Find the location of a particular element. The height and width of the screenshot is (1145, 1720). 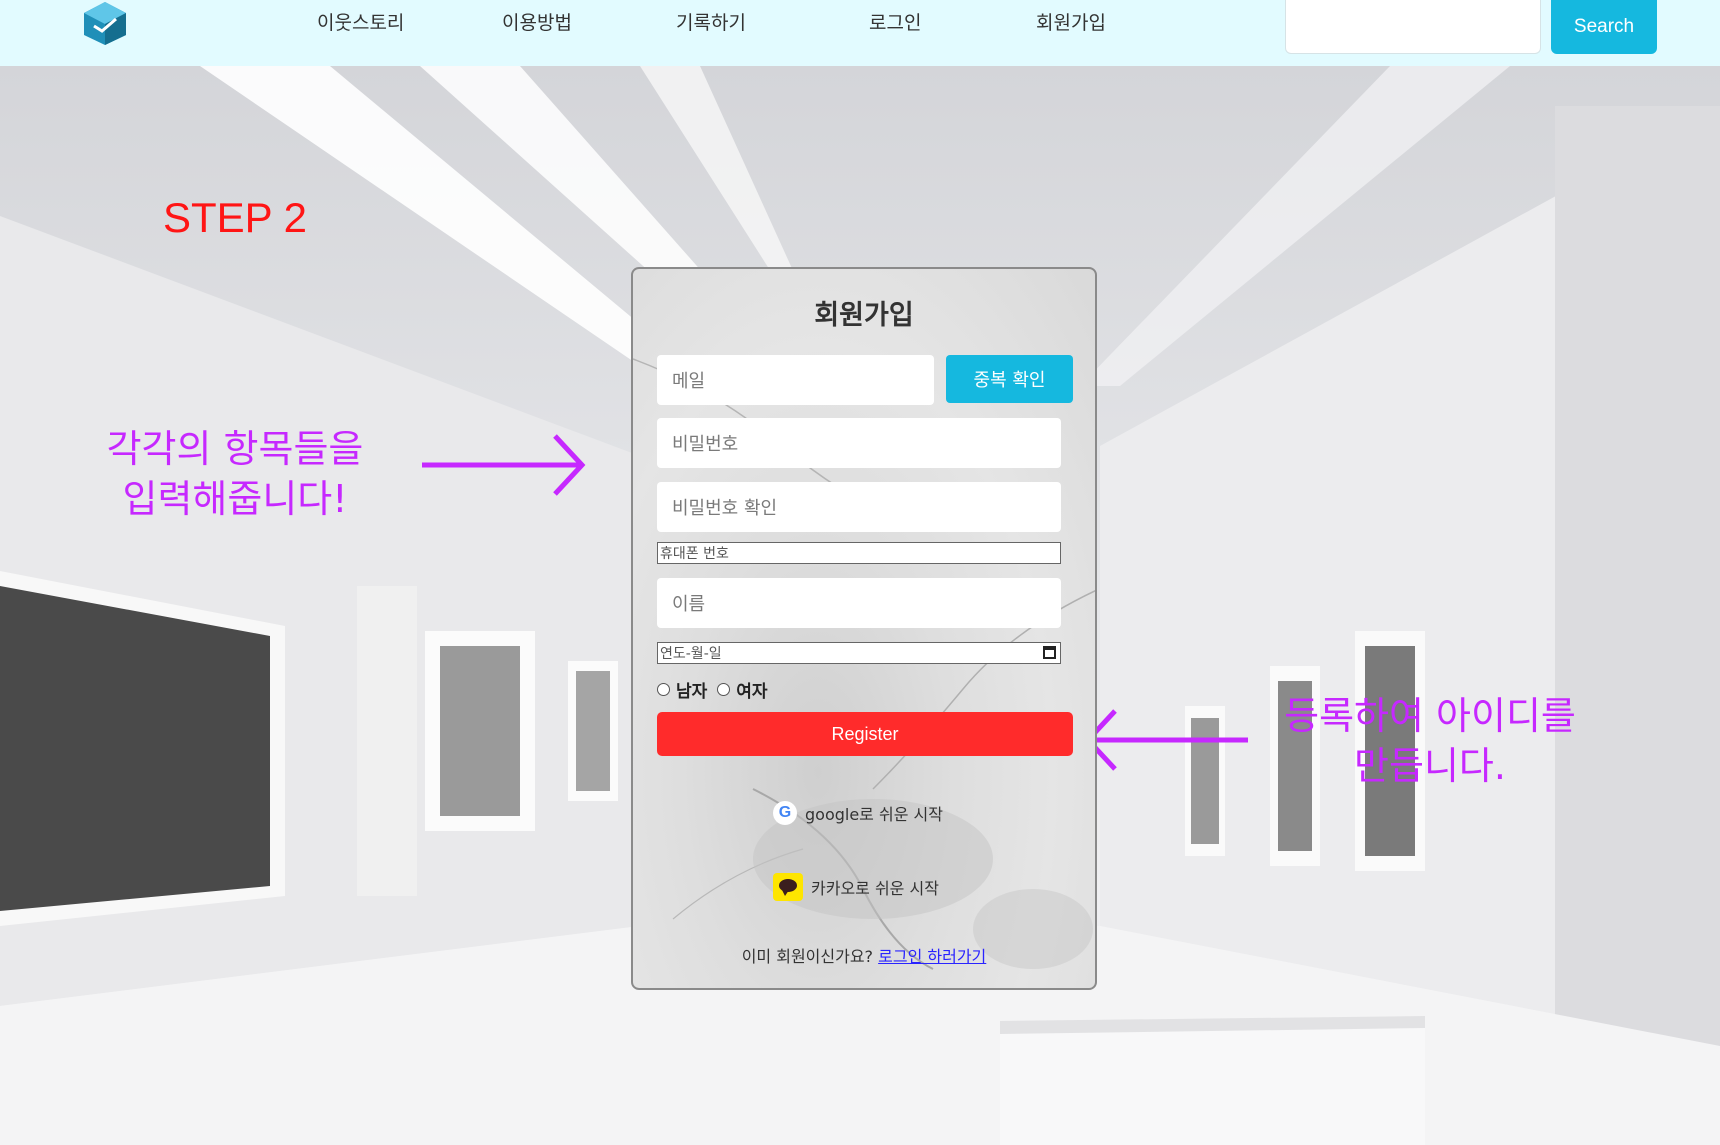

birthdate-field: 연도-월-일 is located at coordinates (859, 653).